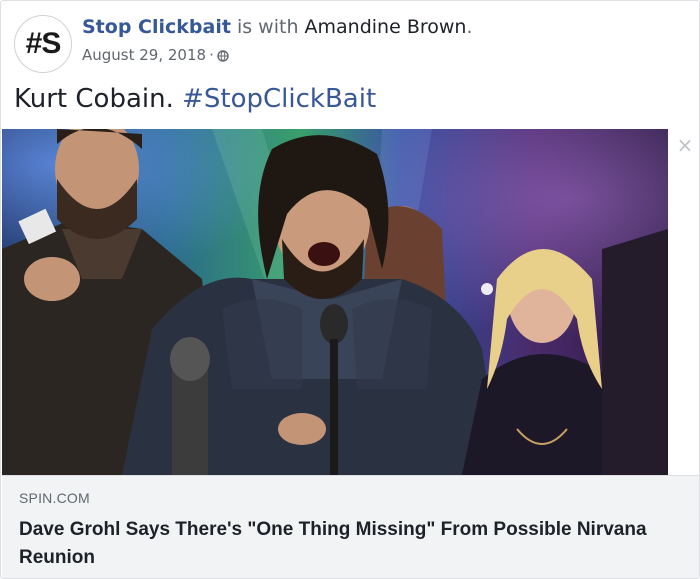 This screenshot has height=579, width=700. Describe the element at coordinates (469, 27) in the screenshot. I see `tagged-suffix: .` at that location.